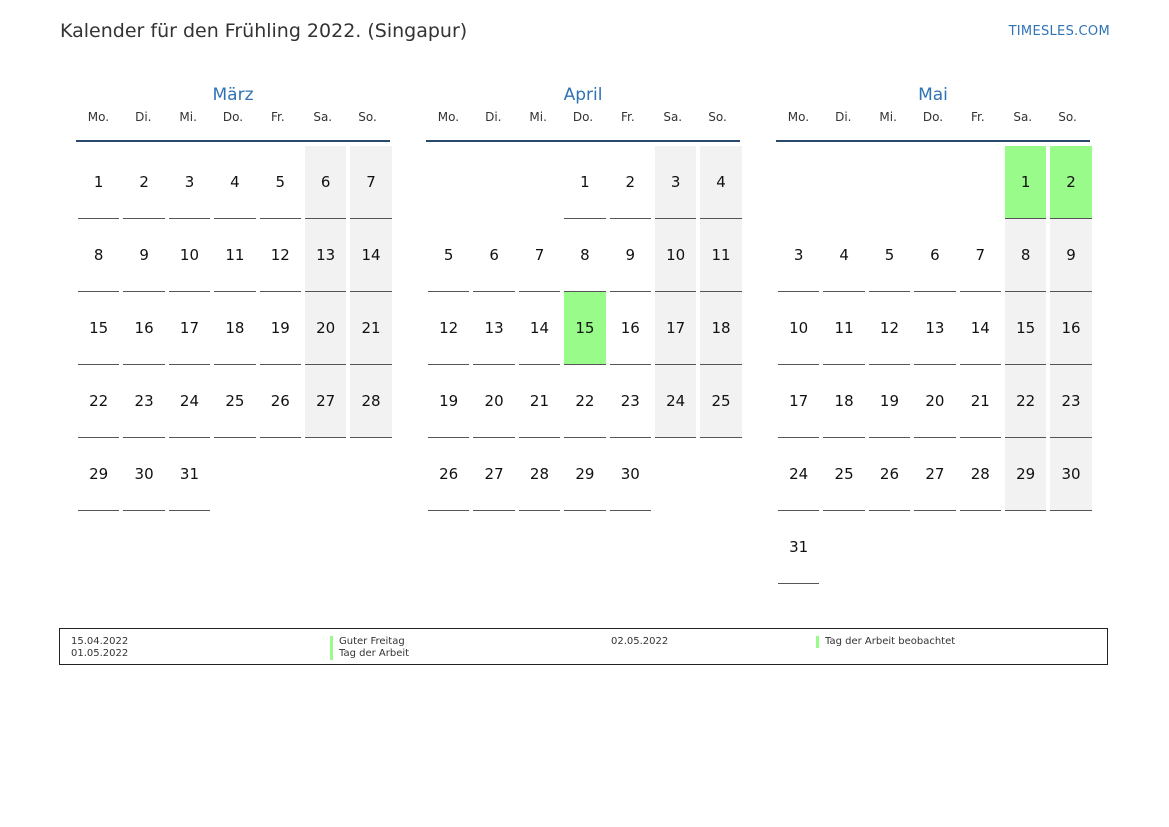 The width and height of the screenshot is (1169, 827). Describe the element at coordinates (585, 328) in the screenshot. I see `holiday-day-cell: 15` at that location.